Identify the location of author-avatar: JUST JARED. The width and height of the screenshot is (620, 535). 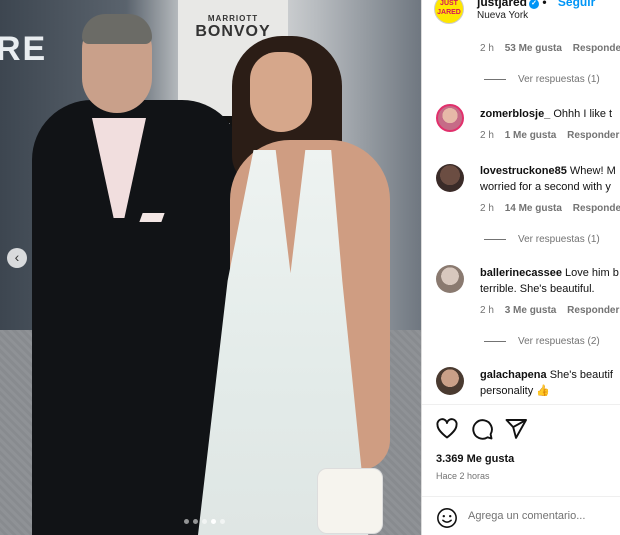
(449, 12).